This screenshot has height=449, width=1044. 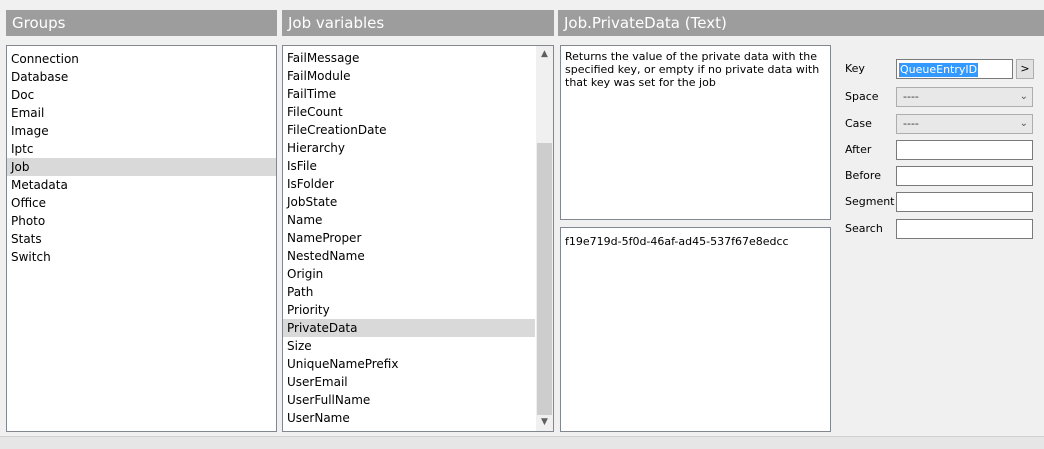 What do you see at coordinates (522, 442) in the screenshot?
I see `bottom-bar` at bounding box center [522, 442].